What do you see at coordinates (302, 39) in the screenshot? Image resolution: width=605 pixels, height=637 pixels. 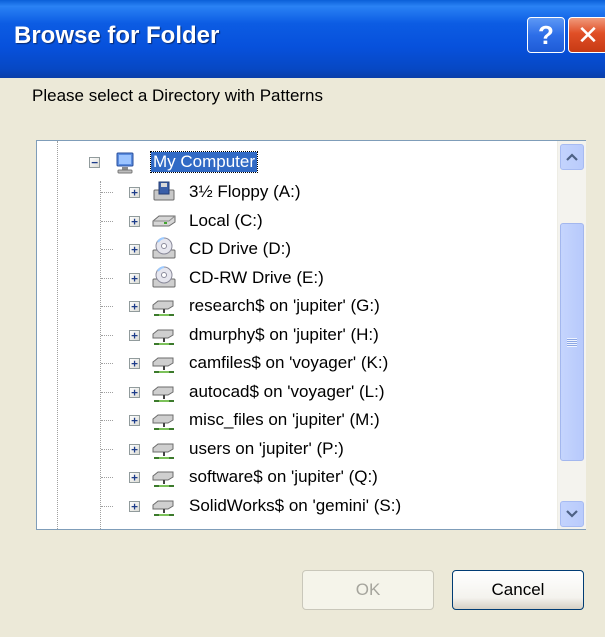 I see `title-bar: Browse for Folder ? ✕` at bounding box center [302, 39].